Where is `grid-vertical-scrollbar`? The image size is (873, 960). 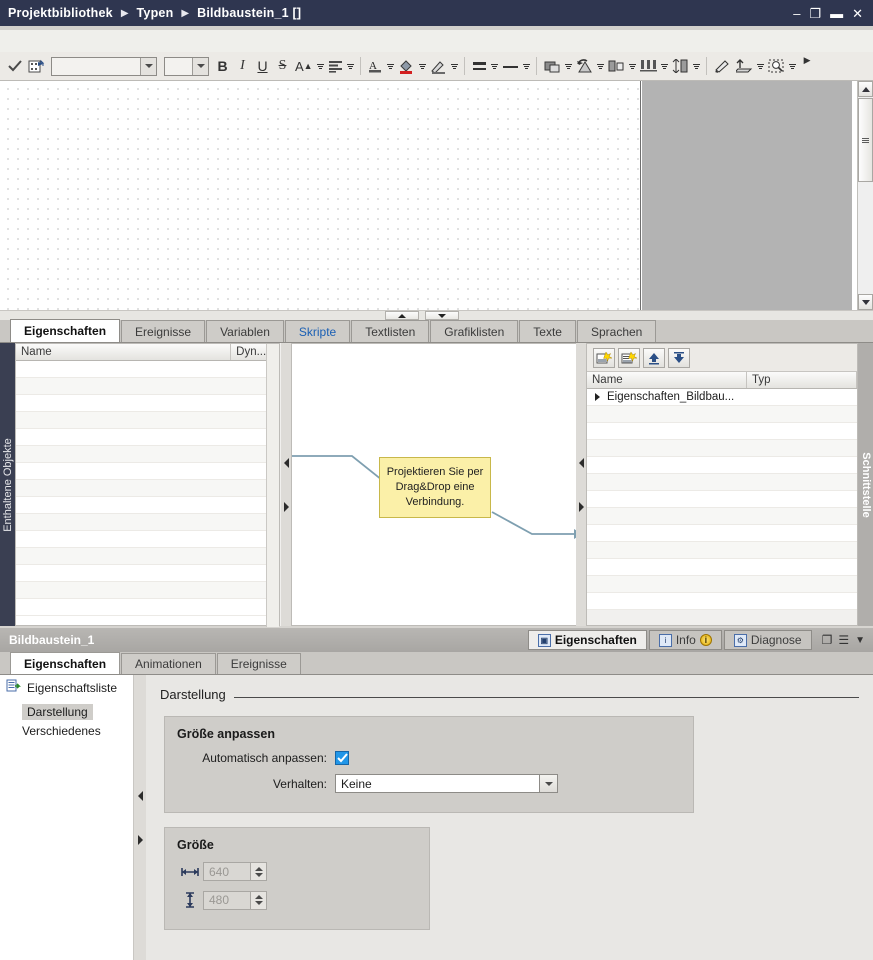
grid-vertical-scrollbar is located at coordinates (272, 485).